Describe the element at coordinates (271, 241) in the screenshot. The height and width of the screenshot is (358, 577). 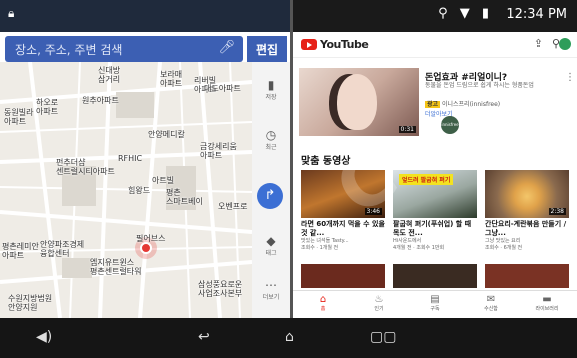
I see `tag-icon: ◆` at that location.